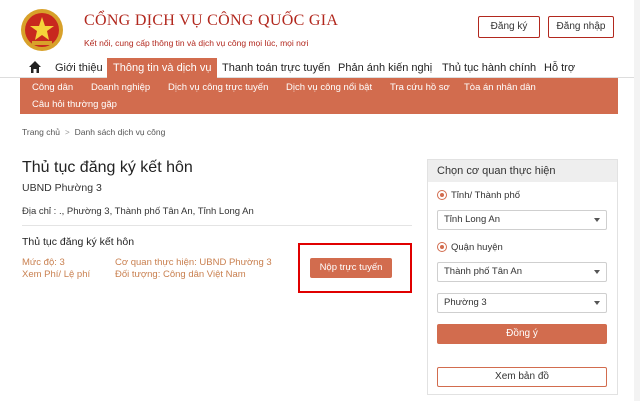  Describe the element at coordinates (43, 262) in the screenshot. I see `procedure-level: Mức độ: 3` at that location.